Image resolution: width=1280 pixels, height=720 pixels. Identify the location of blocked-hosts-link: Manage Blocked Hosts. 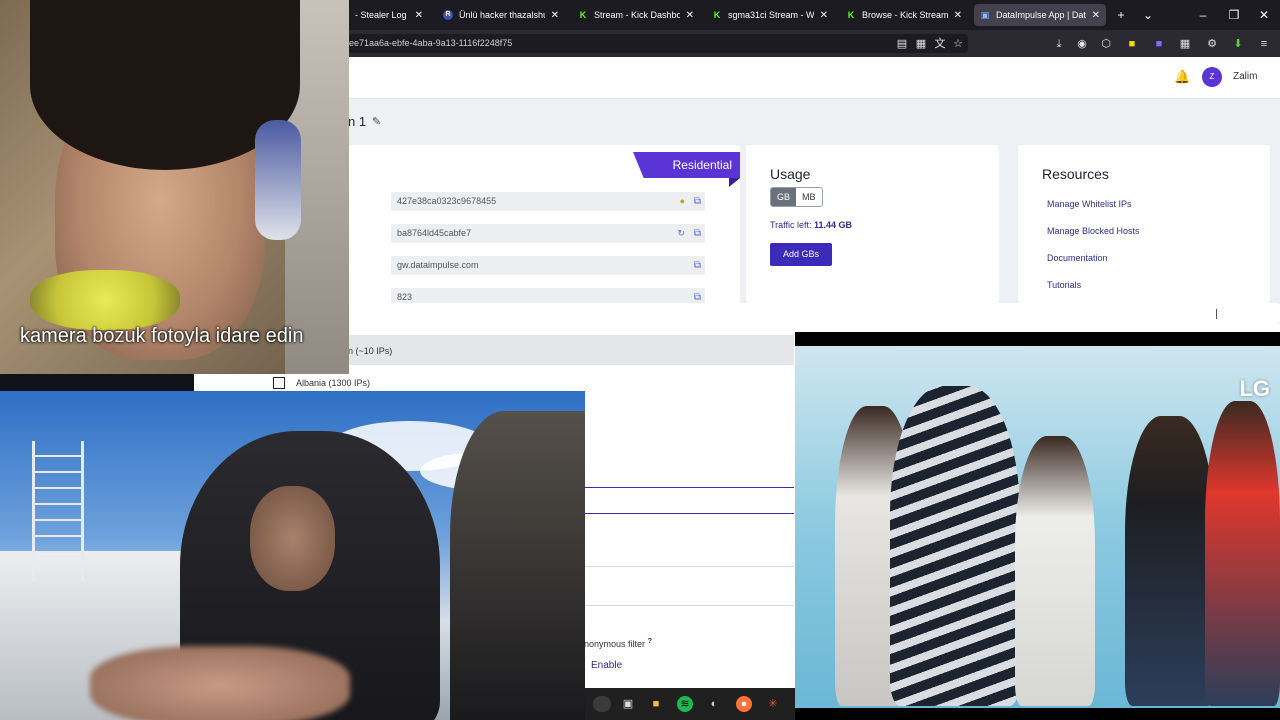
(1093, 231).